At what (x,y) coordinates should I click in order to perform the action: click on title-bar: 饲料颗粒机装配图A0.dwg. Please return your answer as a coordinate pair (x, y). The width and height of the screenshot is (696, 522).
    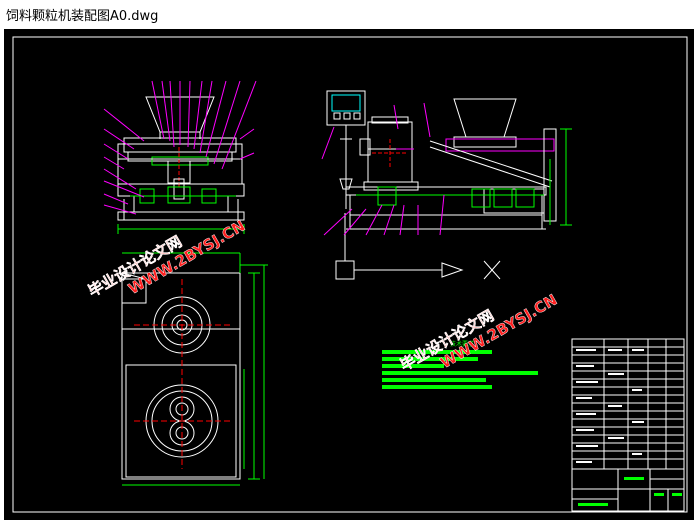
    Looking at the image, I should click on (348, 14).